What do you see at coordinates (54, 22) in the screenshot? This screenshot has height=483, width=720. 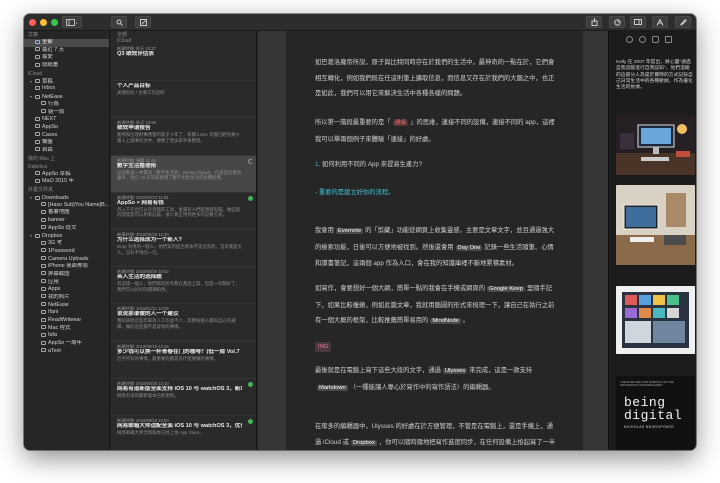 I see `zoom-window-button` at bounding box center [54, 22].